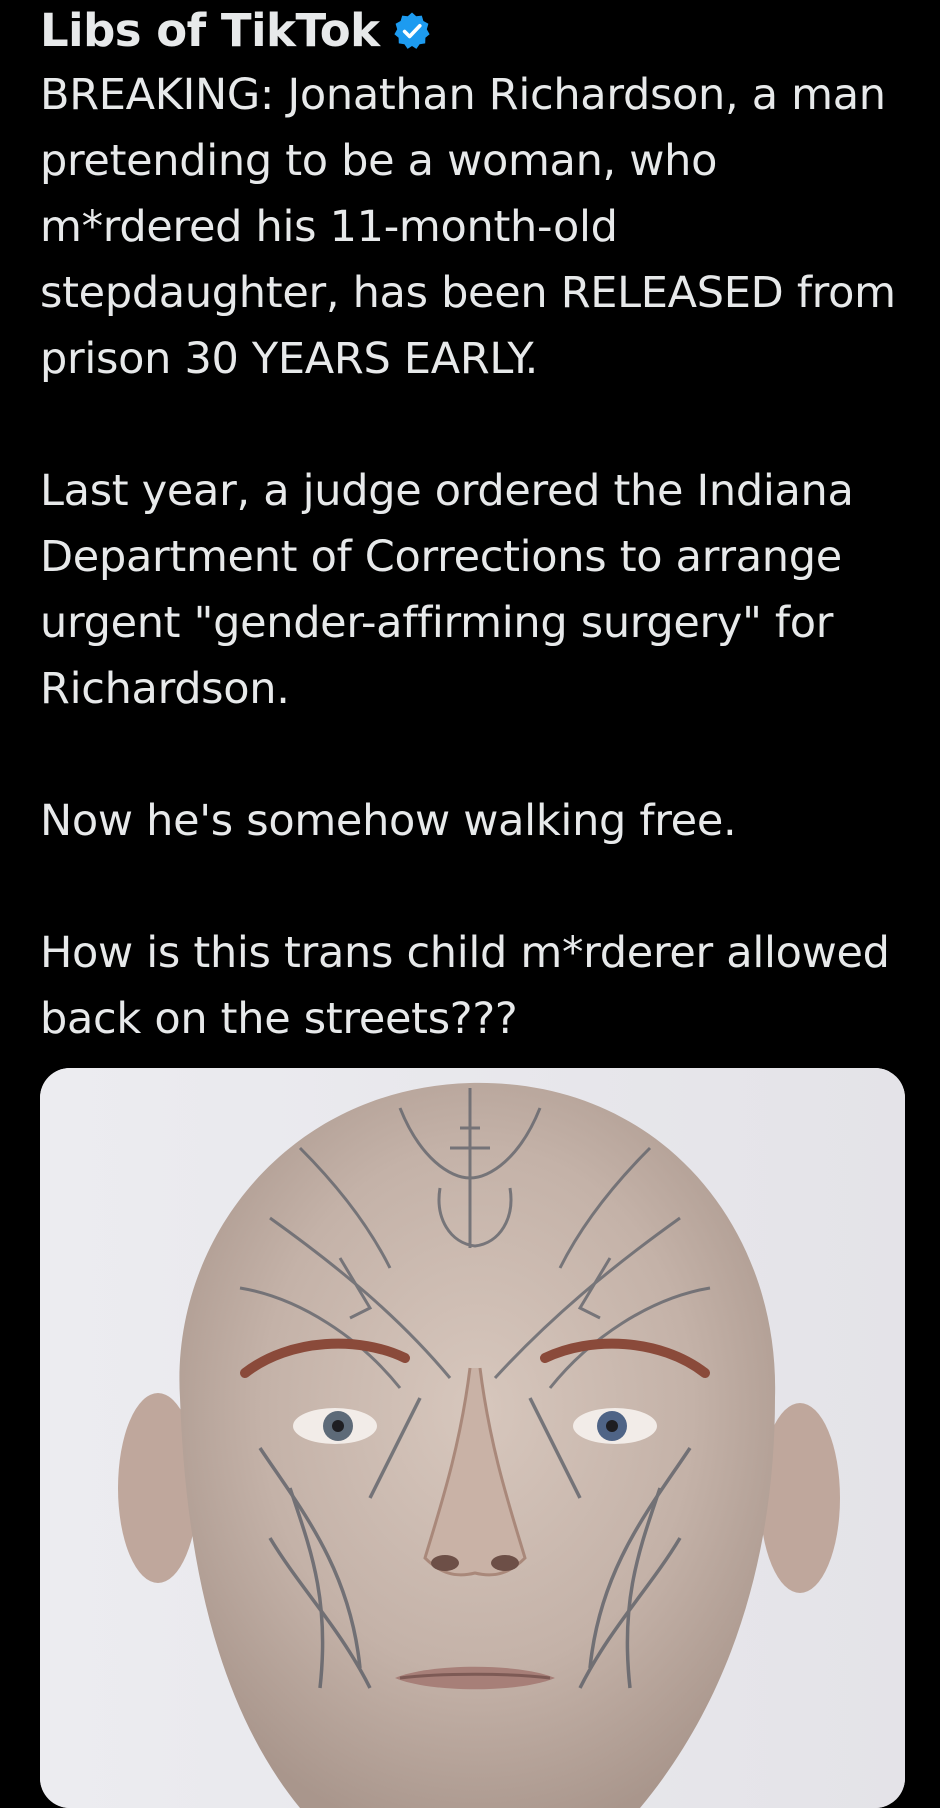 The height and width of the screenshot is (1808, 940). I want to click on post-paragraph-3: Now he's somehow walking free., so click(388, 821).